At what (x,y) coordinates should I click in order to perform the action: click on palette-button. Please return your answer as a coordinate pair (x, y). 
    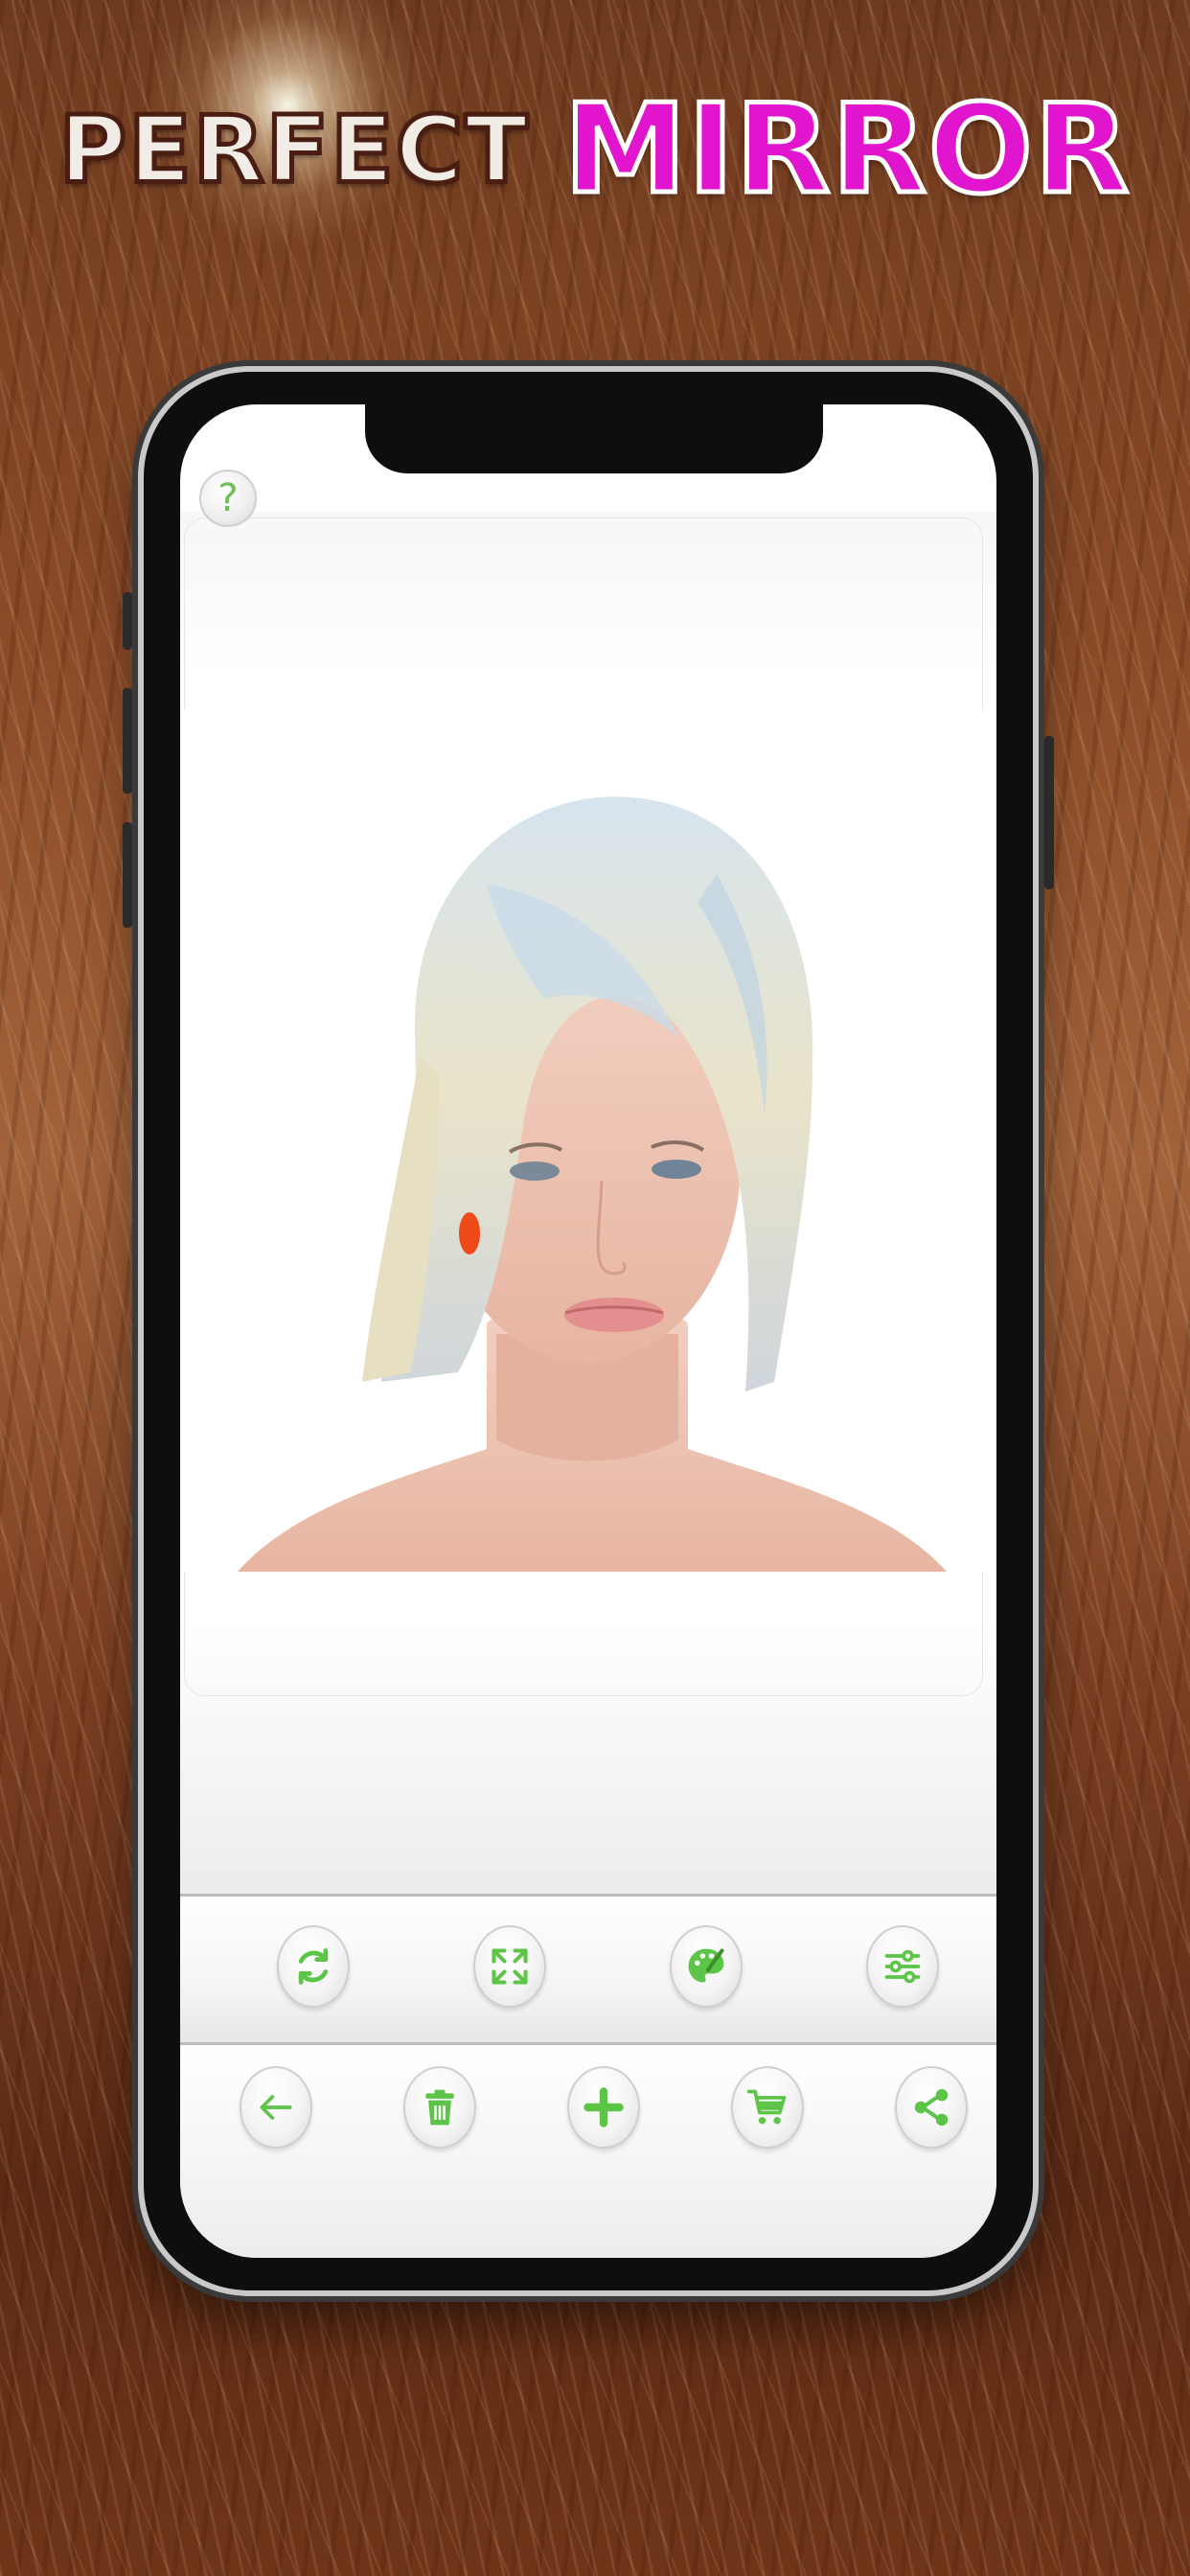
    Looking at the image, I should click on (707, 1966).